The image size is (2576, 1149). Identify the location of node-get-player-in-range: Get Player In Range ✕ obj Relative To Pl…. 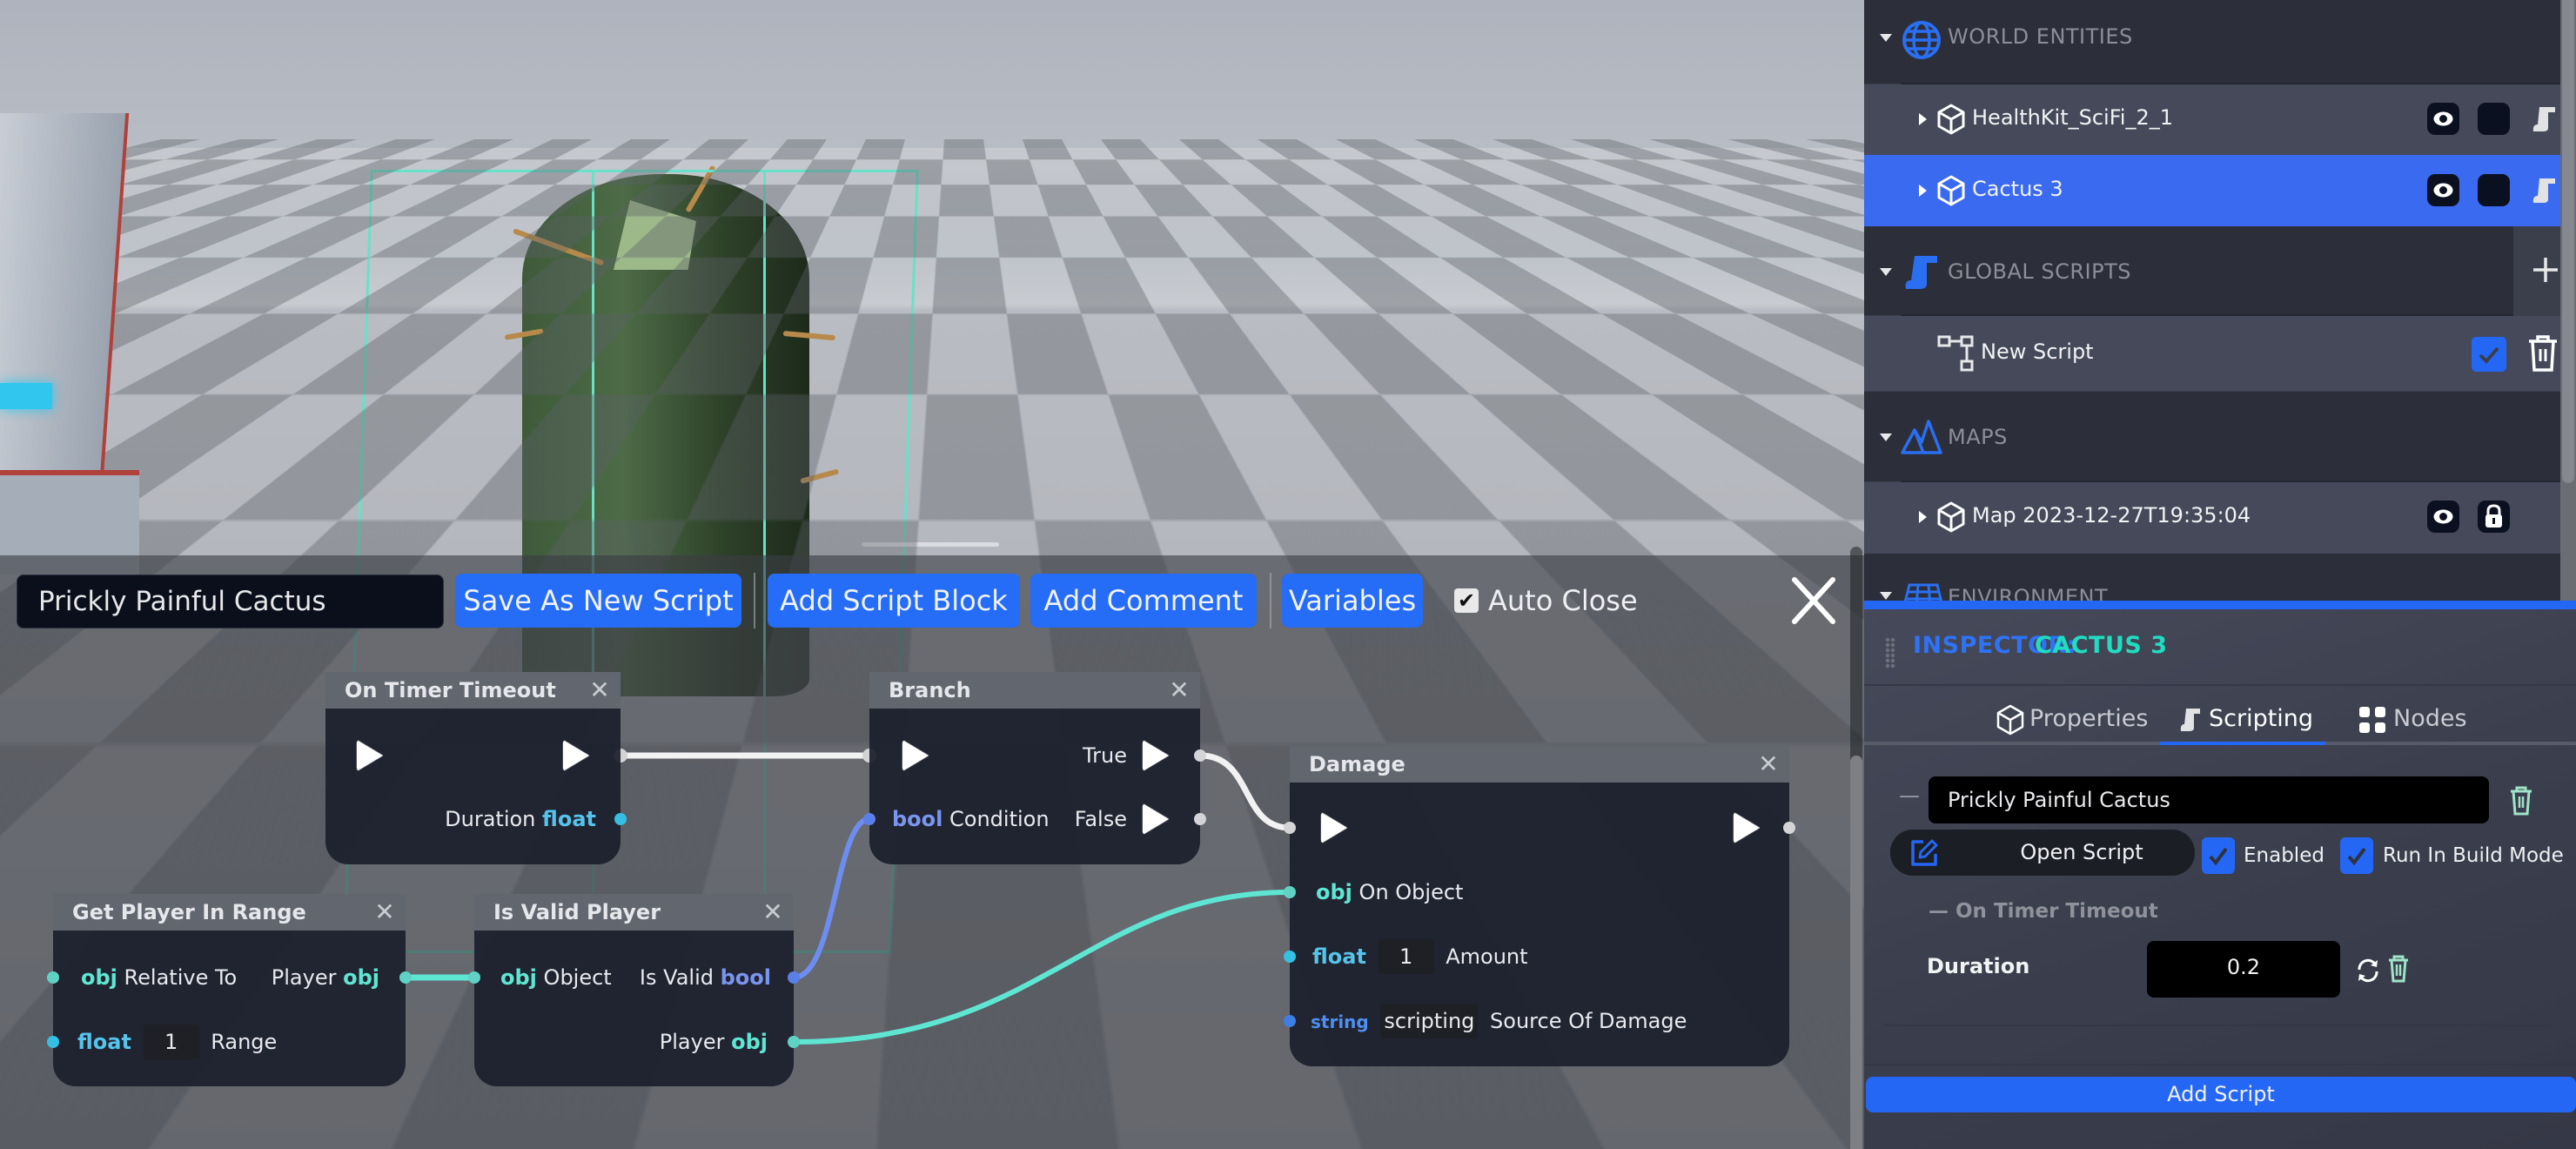
(230, 990).